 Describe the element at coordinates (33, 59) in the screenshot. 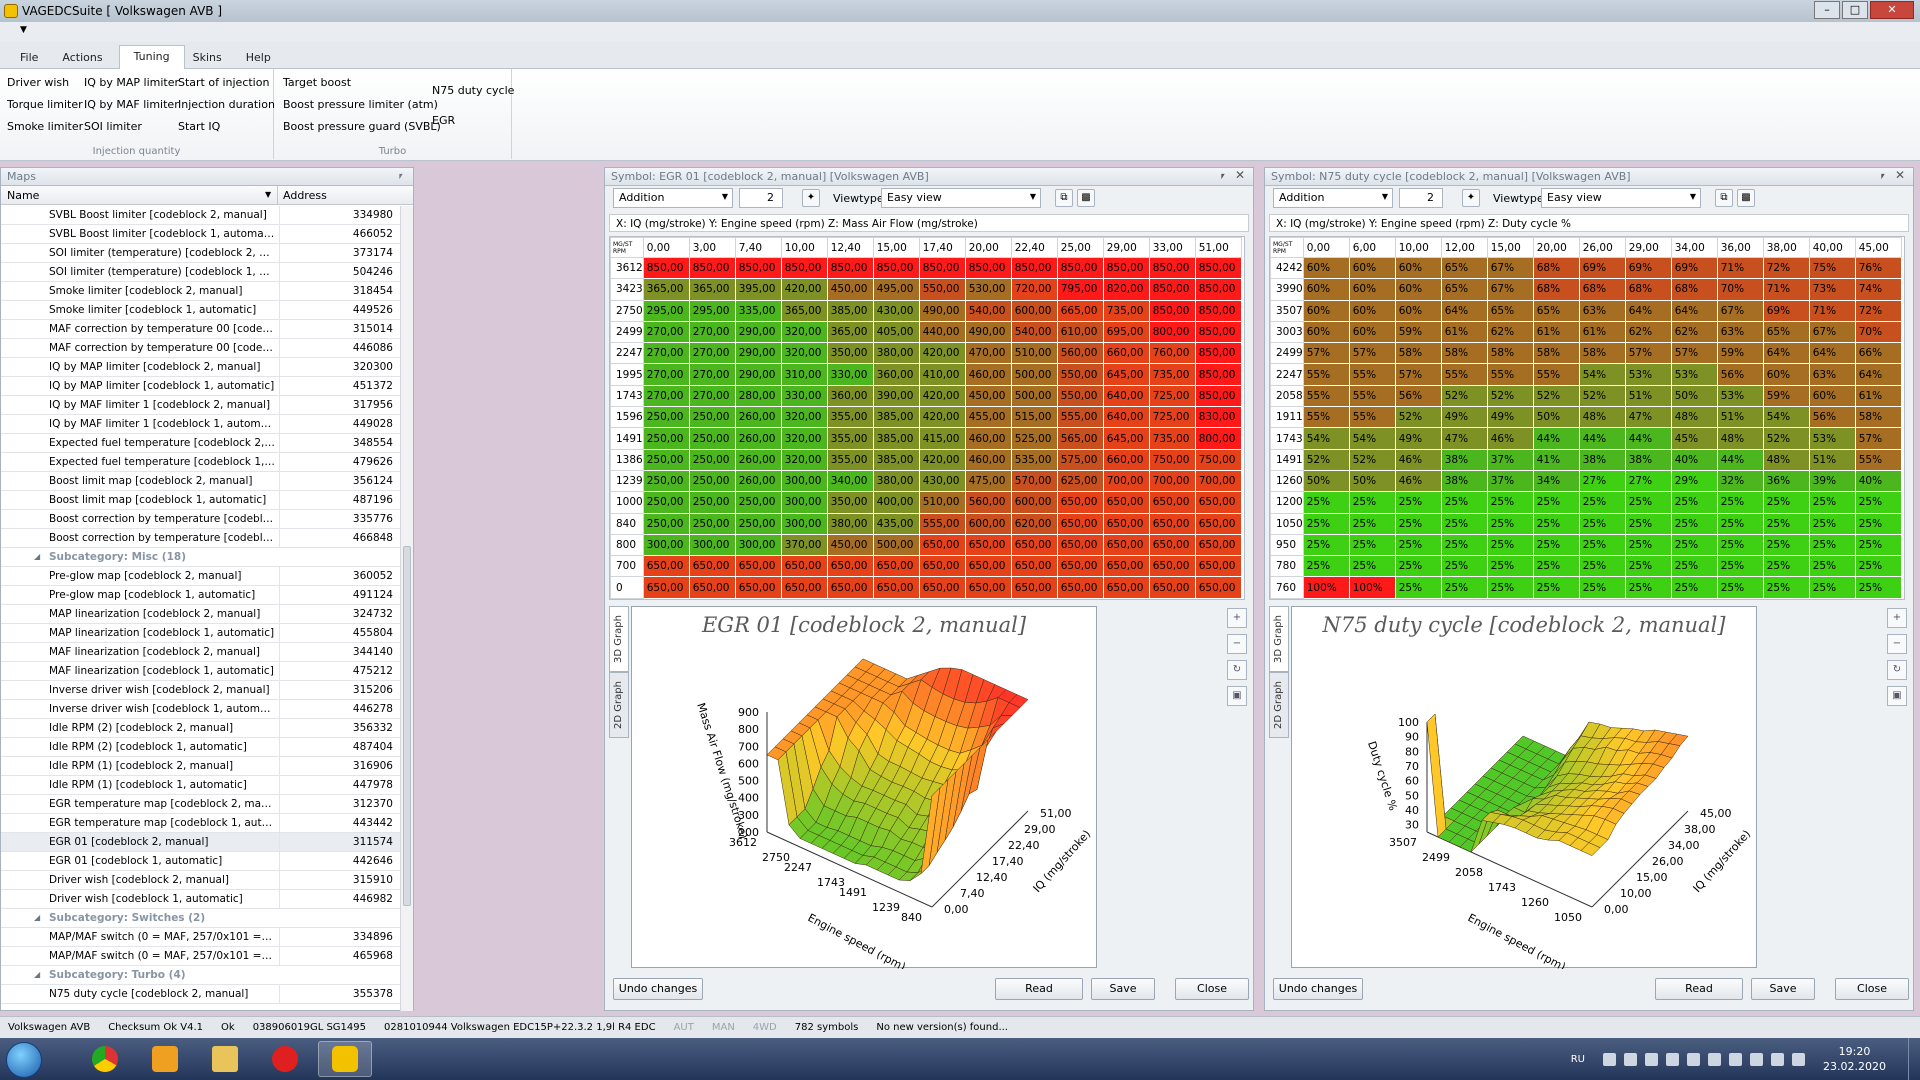

I see `tab-file: File` at that location.